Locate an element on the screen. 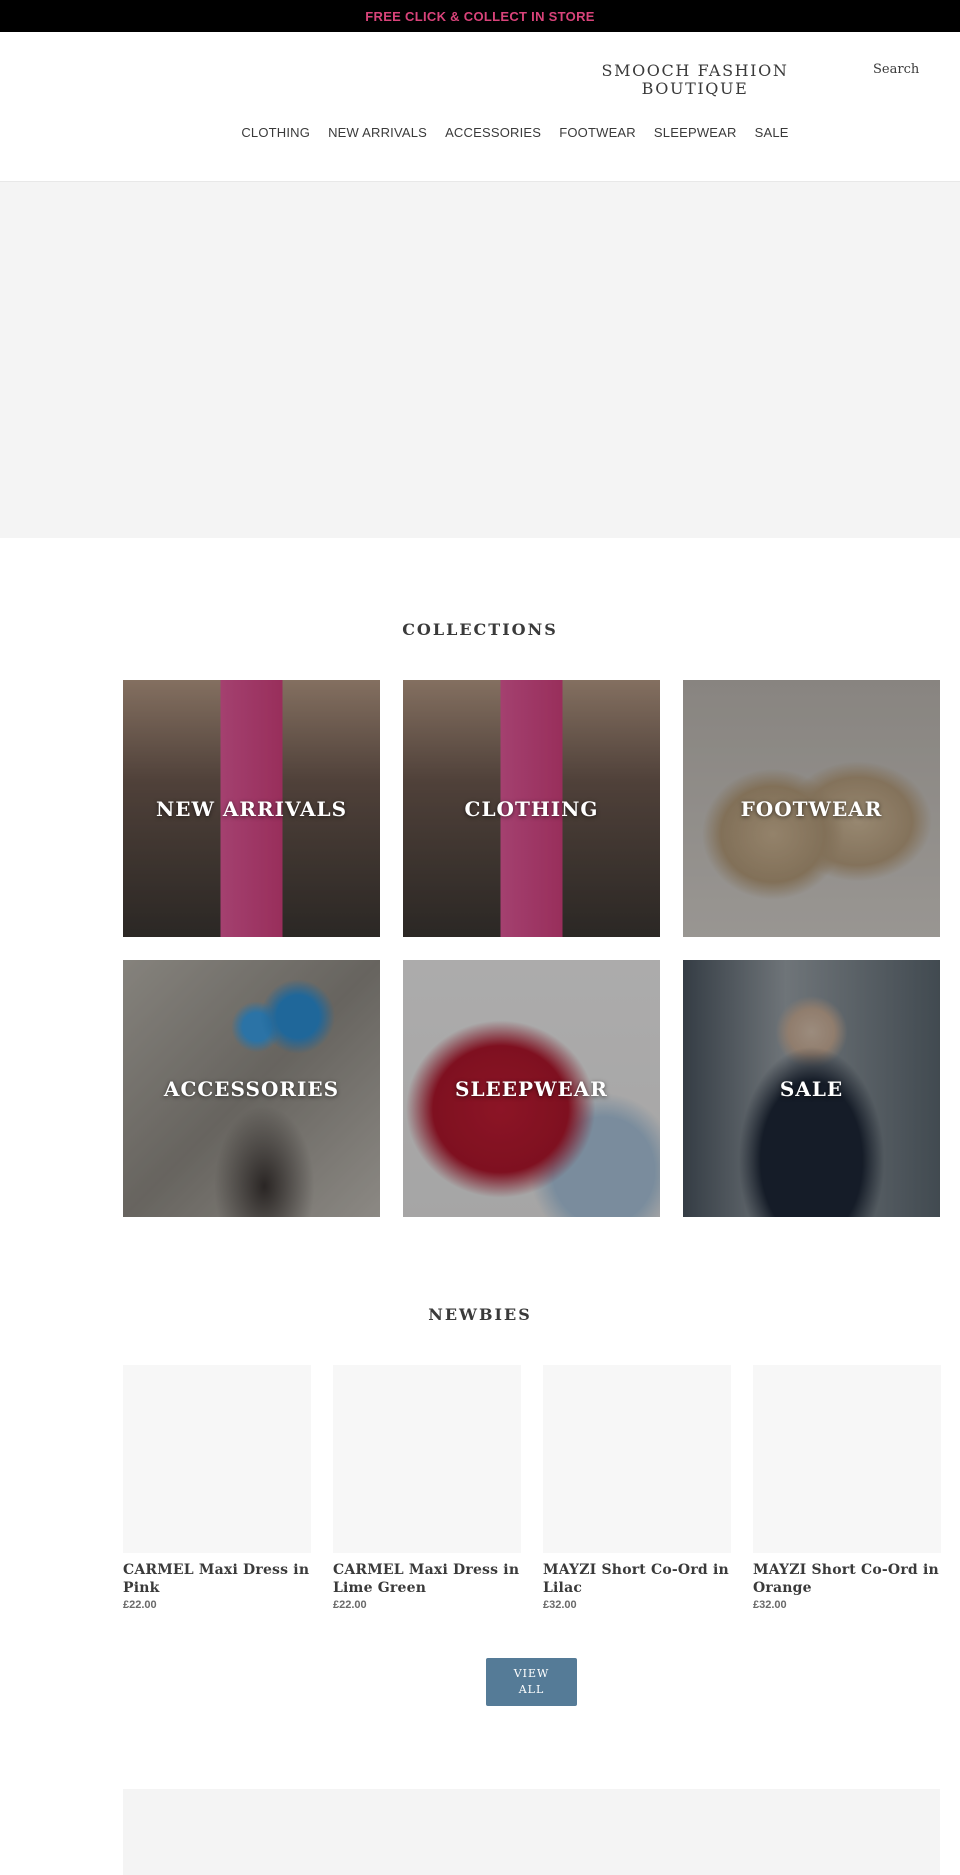 The image size is (960, 1875). nav-item-accessories: ACCESSORIES is located at coordinates (493, 132).